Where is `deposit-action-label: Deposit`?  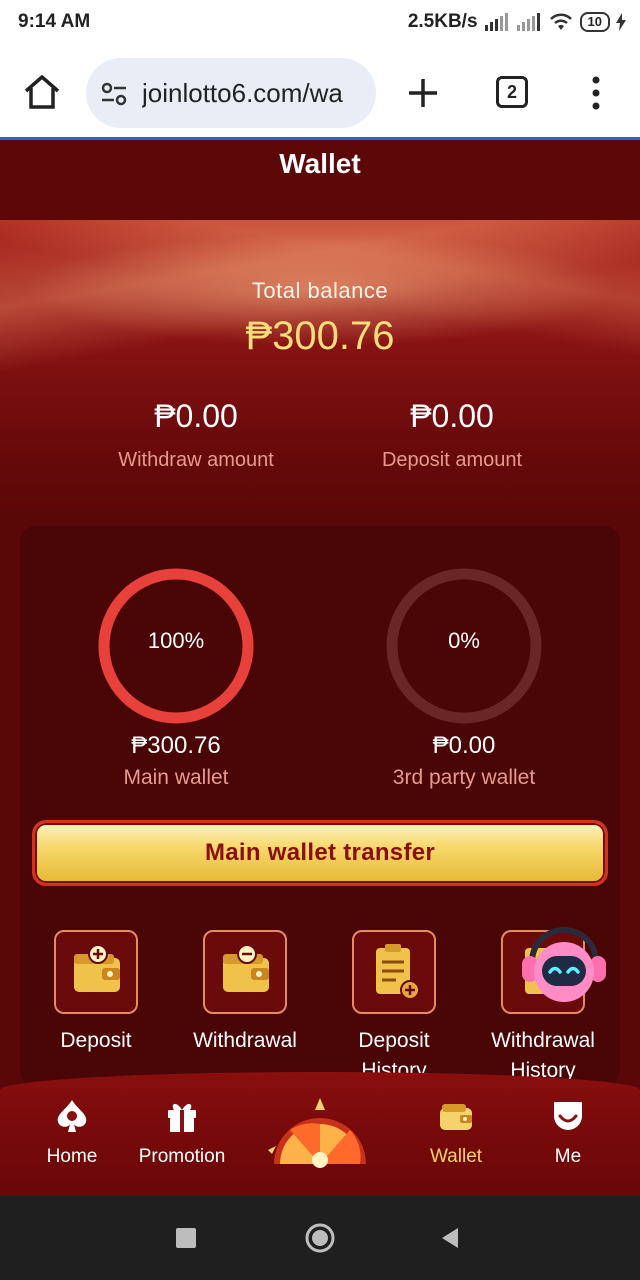 deposit-action-label: Deposit is located at coordinates (96, 1040).